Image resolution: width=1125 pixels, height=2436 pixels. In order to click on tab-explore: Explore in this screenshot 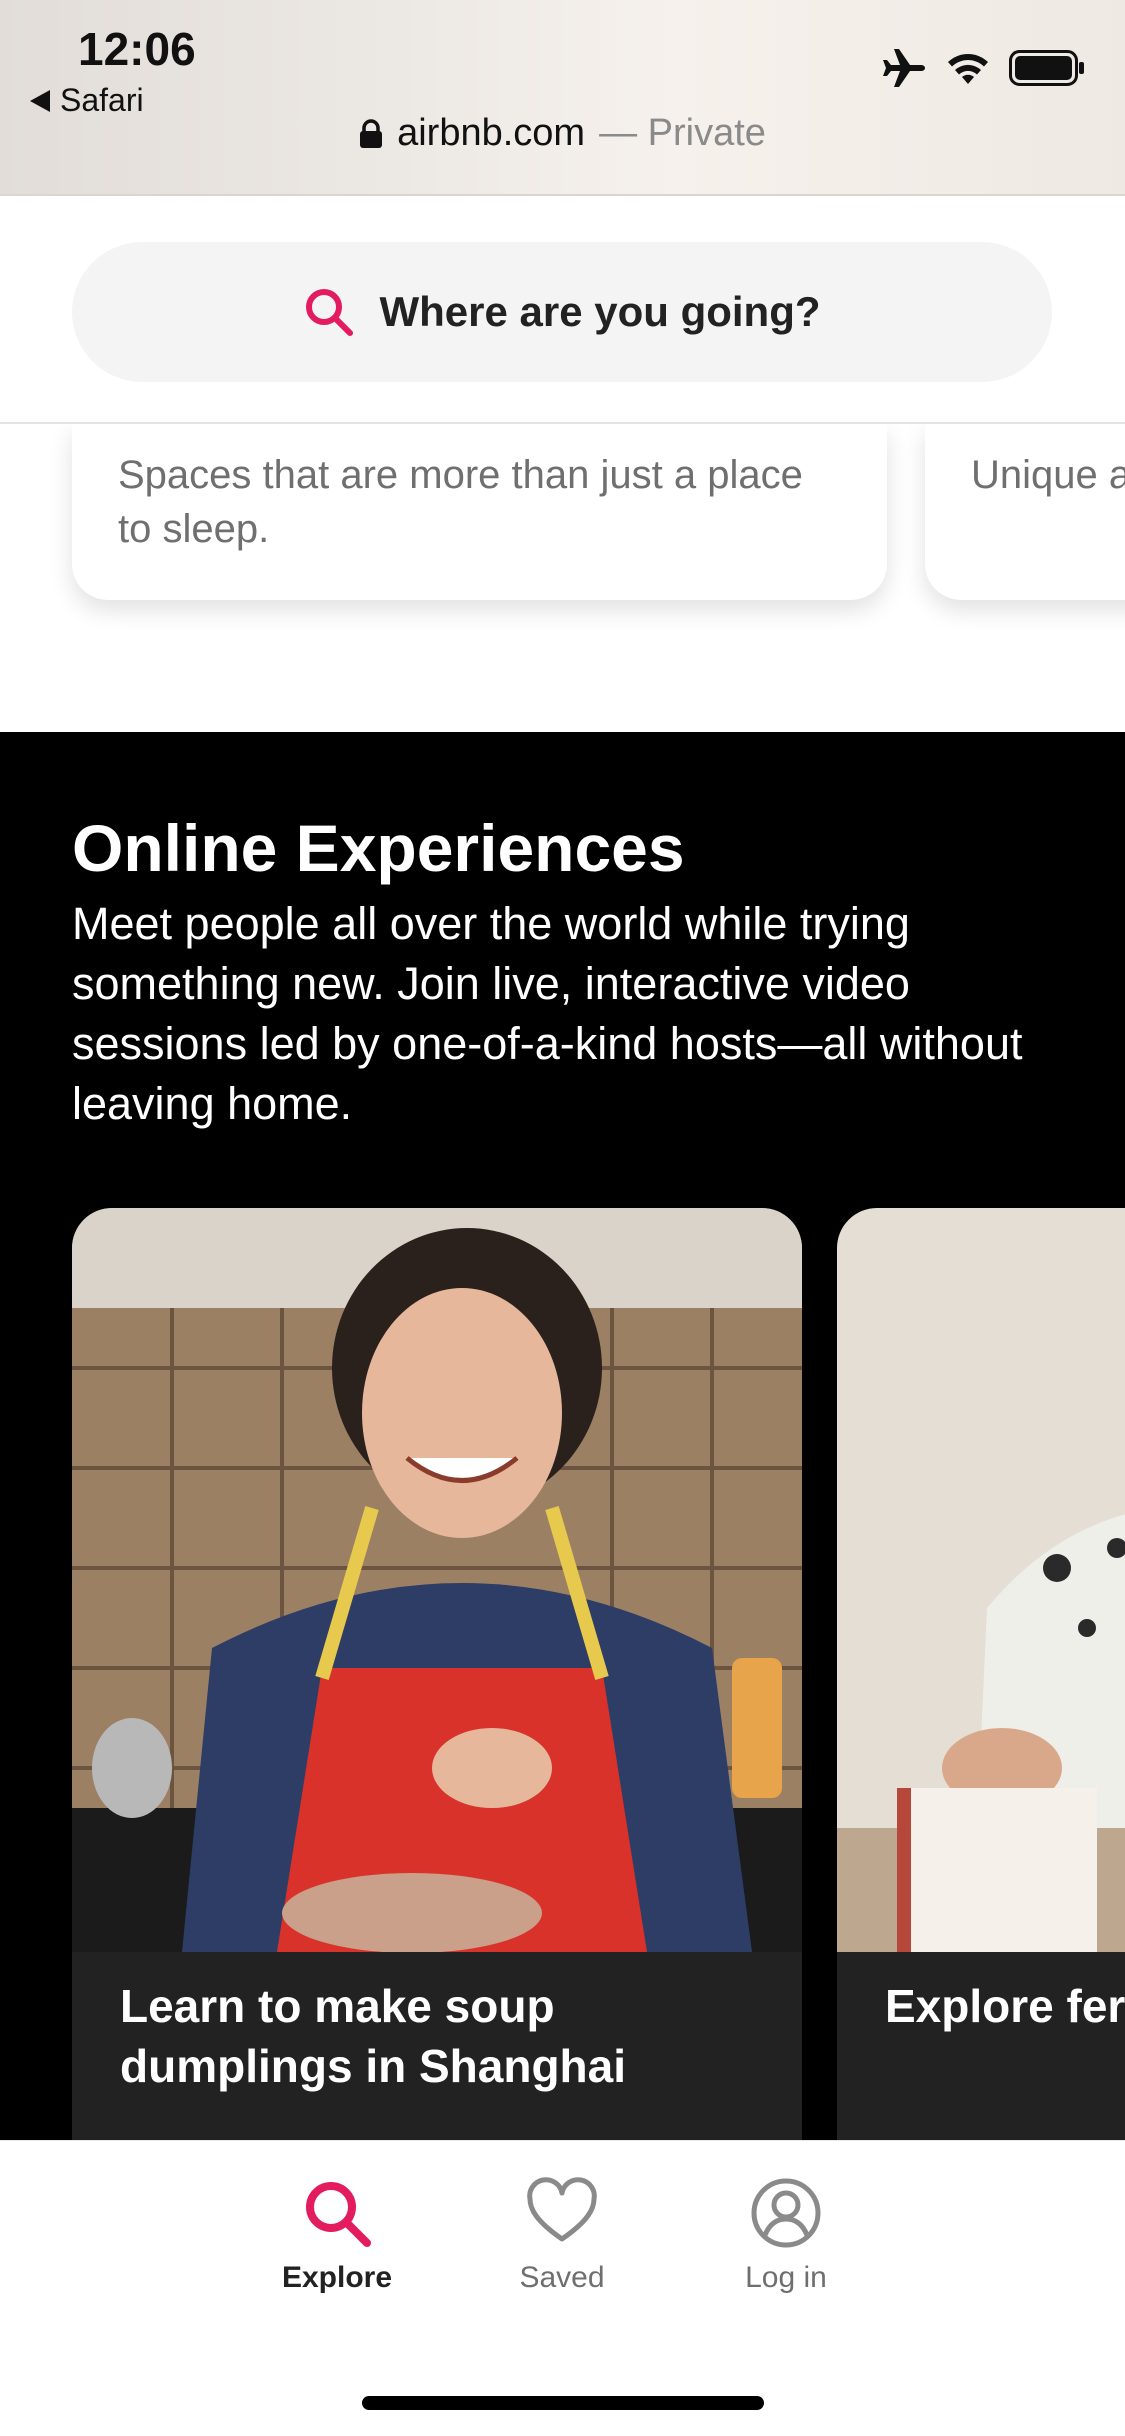, I will do `click(337, 2236)`.